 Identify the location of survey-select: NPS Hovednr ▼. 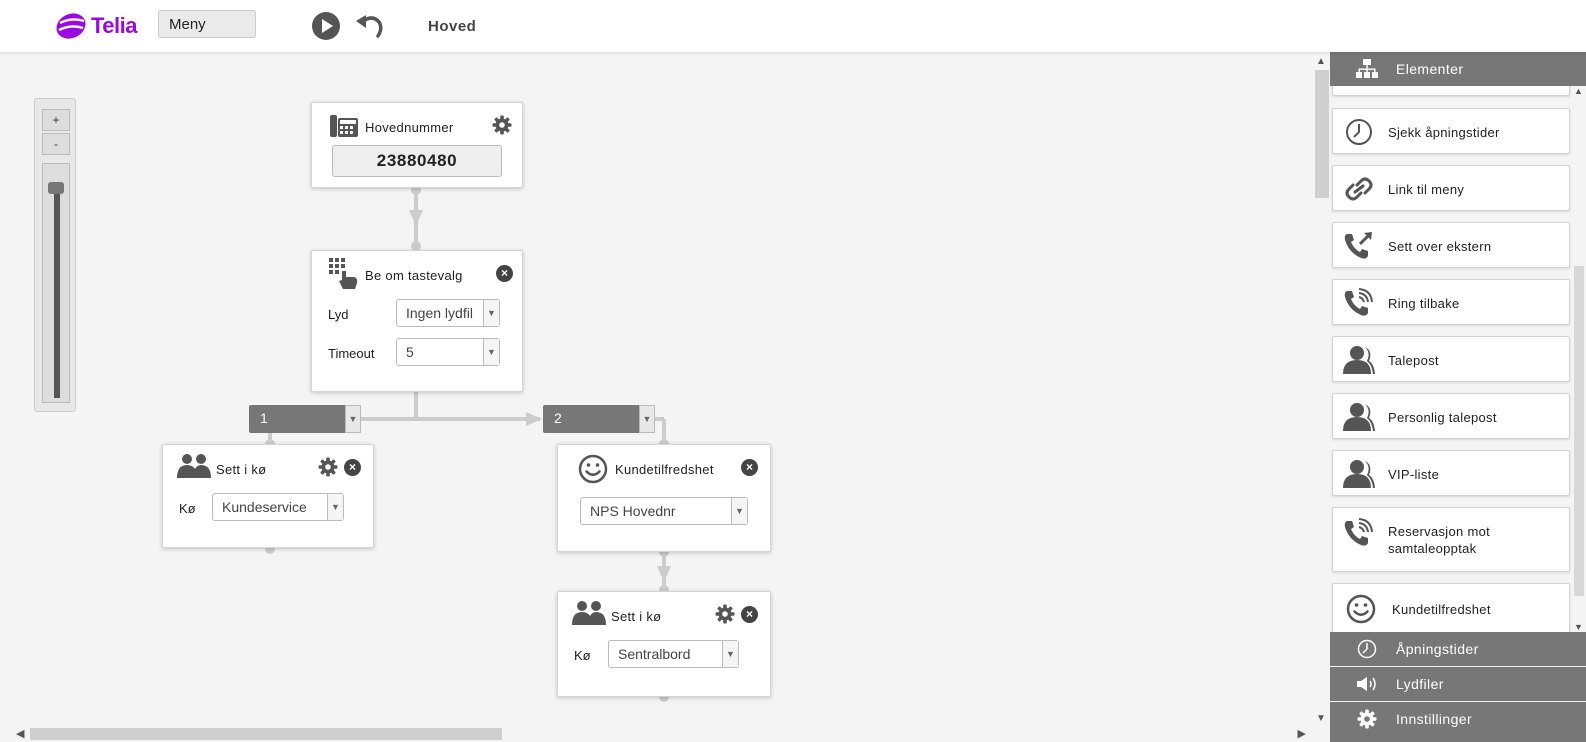
(664, 511).